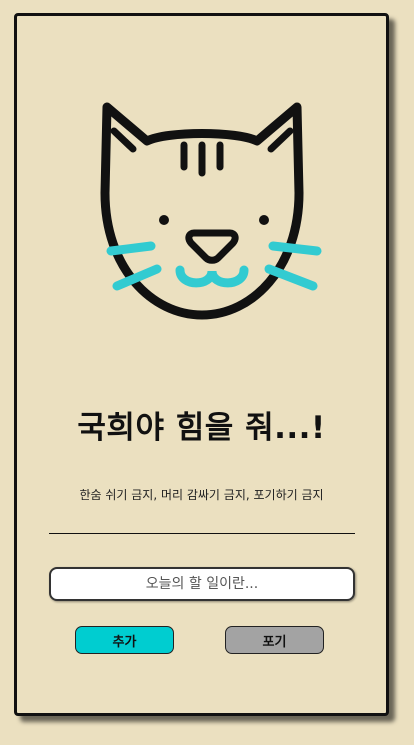 This screenshot has width=414, height=745. What do you see at coordinates (124, 640) in the screenshot?
I see `add-button: 추가` at bounding box center [124, 640].